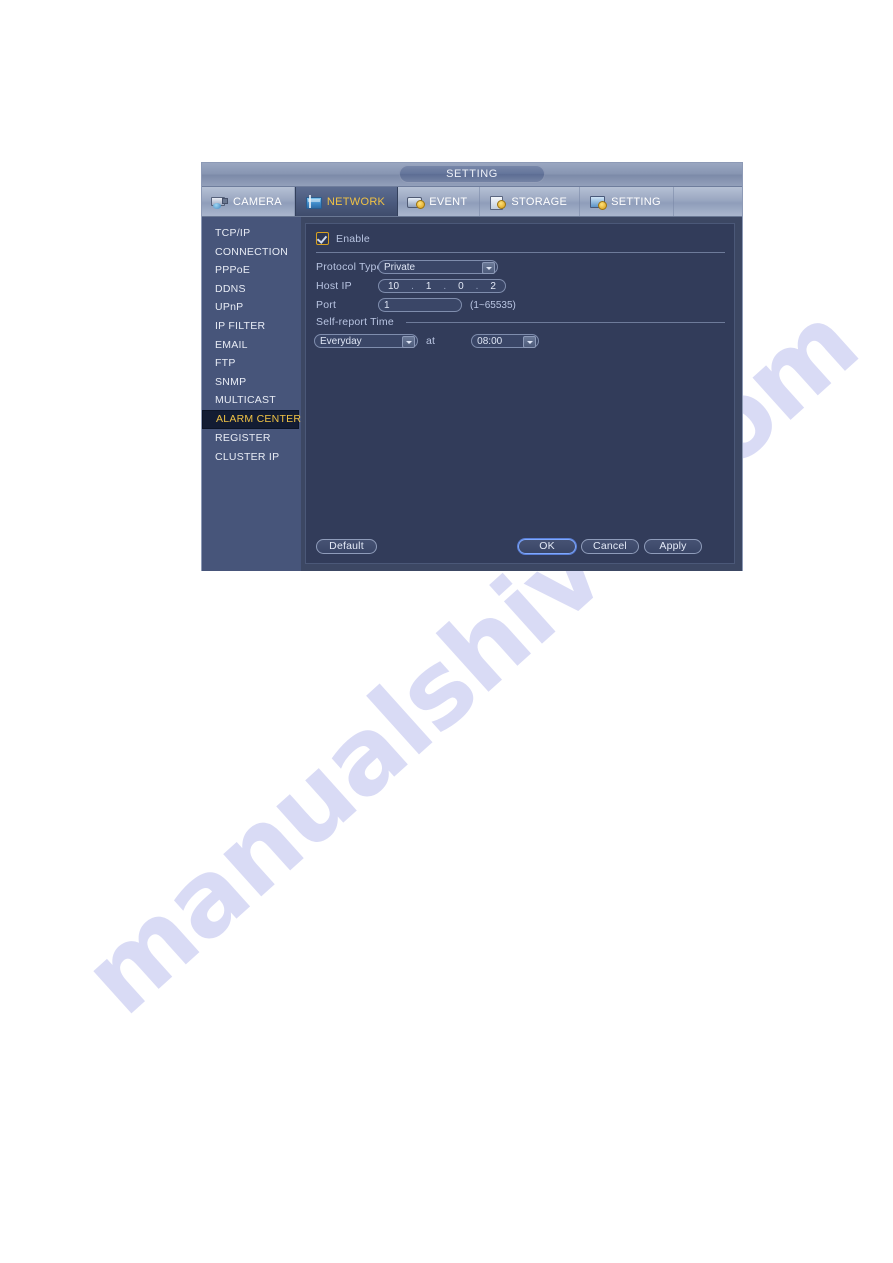 Image resolution: width=893 pixels, height=1263 pixels. Describe the element at coordinates (448, 201) in the screenshot. I see `tab-event-label: EVENT` at that location.